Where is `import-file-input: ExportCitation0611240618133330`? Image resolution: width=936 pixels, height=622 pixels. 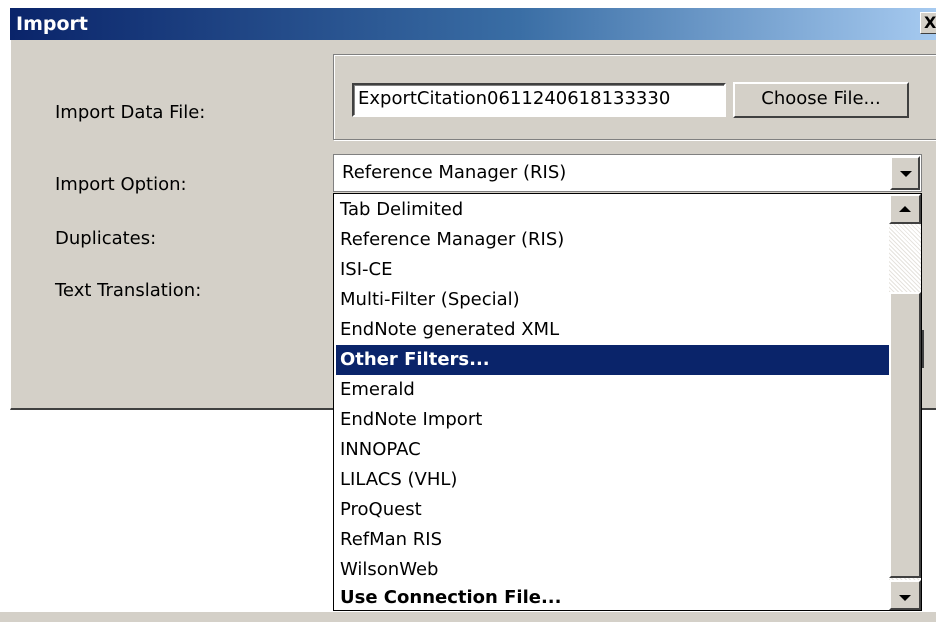 import-file-input: ExportCitation0611240618133330 is located at coordinates (539, 100).